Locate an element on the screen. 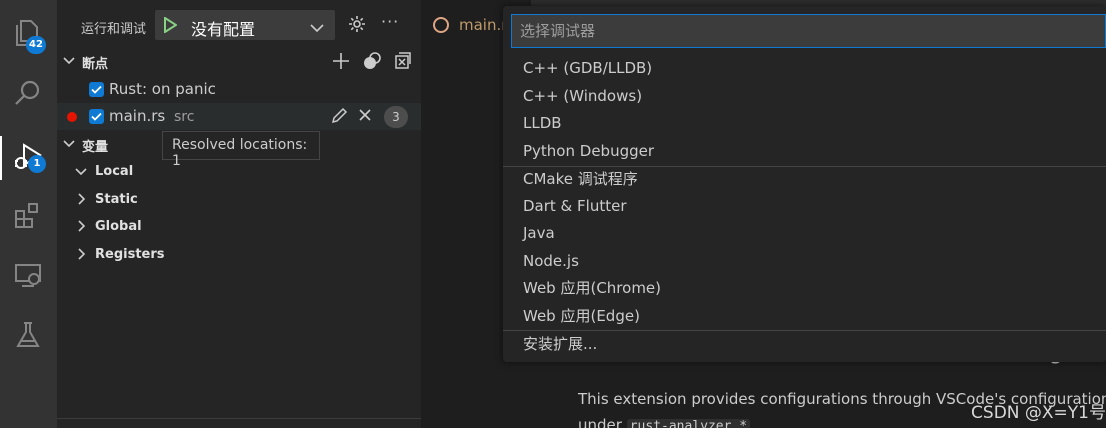 The height and width of the screenshot is (428, 1106). debugger-option: Web 应用(Edge) is located at coordinates (804, 316).